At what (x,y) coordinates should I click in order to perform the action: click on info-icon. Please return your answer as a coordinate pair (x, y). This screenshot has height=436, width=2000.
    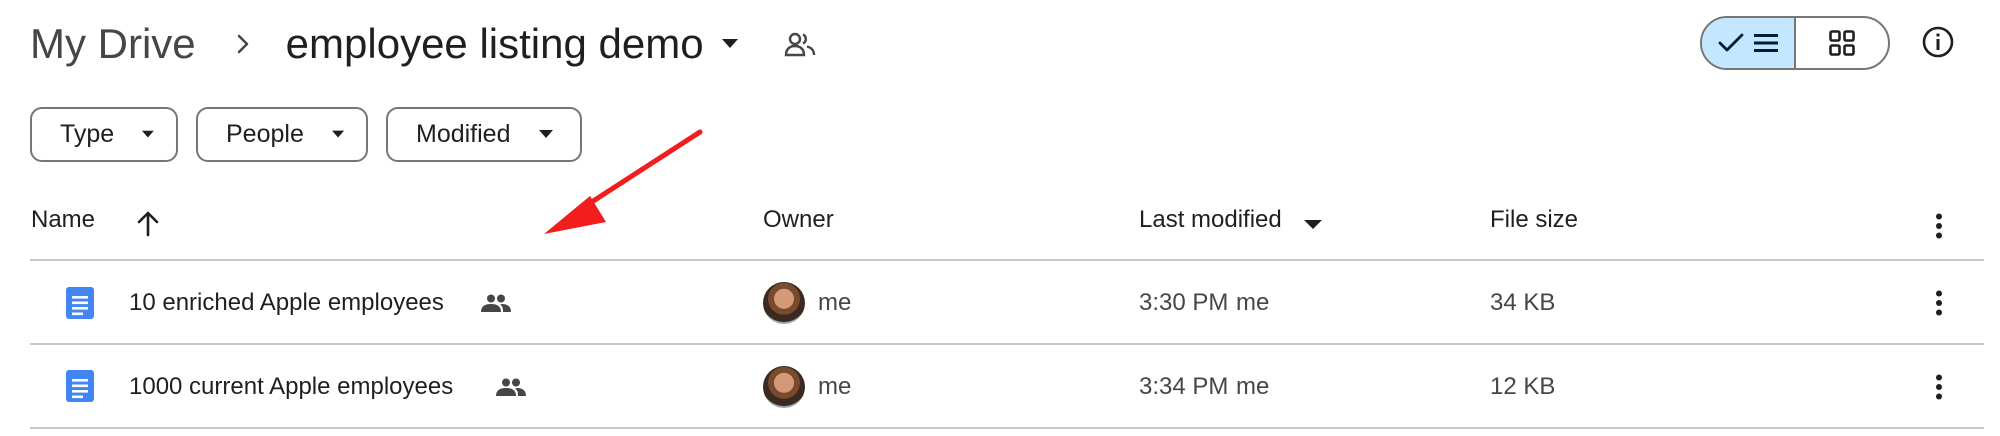
    Looking at the image, I should click on (1938, 42).